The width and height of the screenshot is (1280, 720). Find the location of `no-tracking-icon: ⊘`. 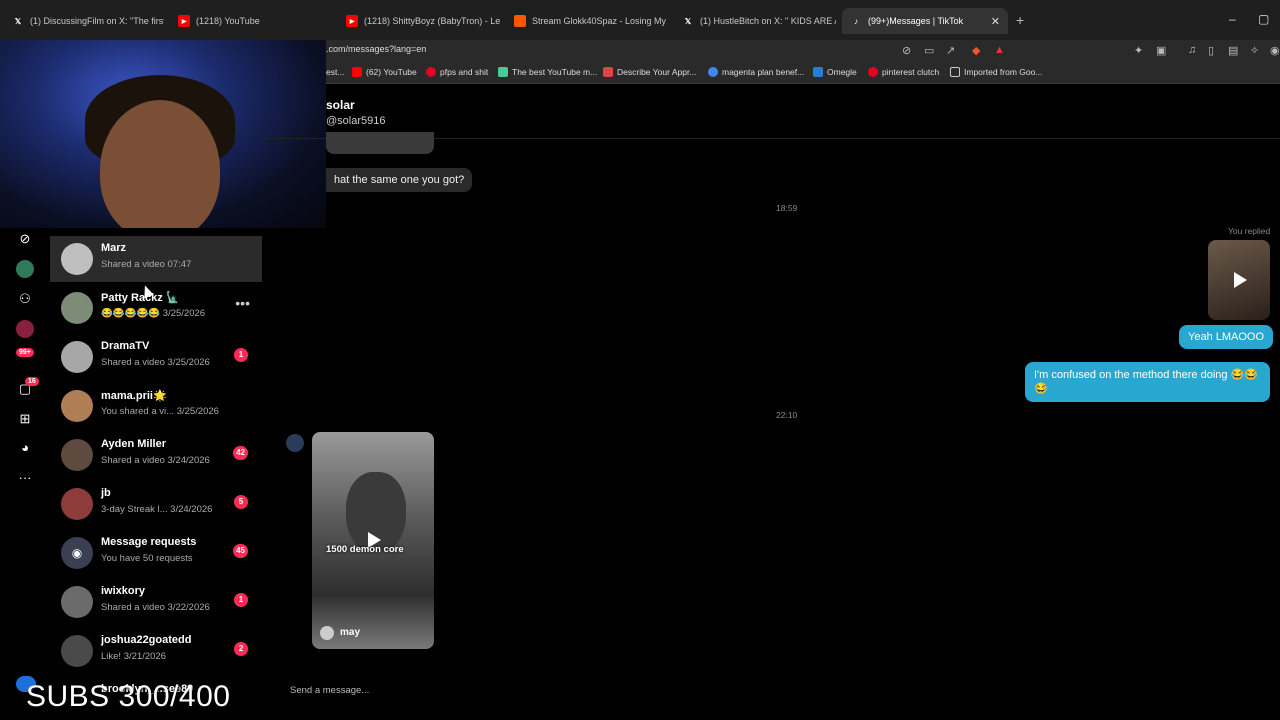

no-tracking-icon: ⊘ is located at coordinates (906, 50).